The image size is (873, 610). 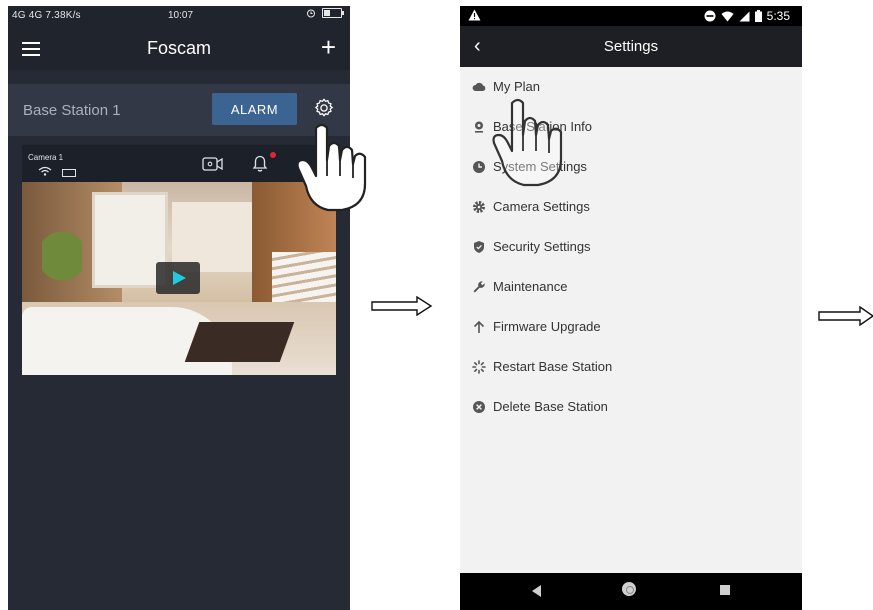 I want to click on warning-icon, so click(x=474, y=15).